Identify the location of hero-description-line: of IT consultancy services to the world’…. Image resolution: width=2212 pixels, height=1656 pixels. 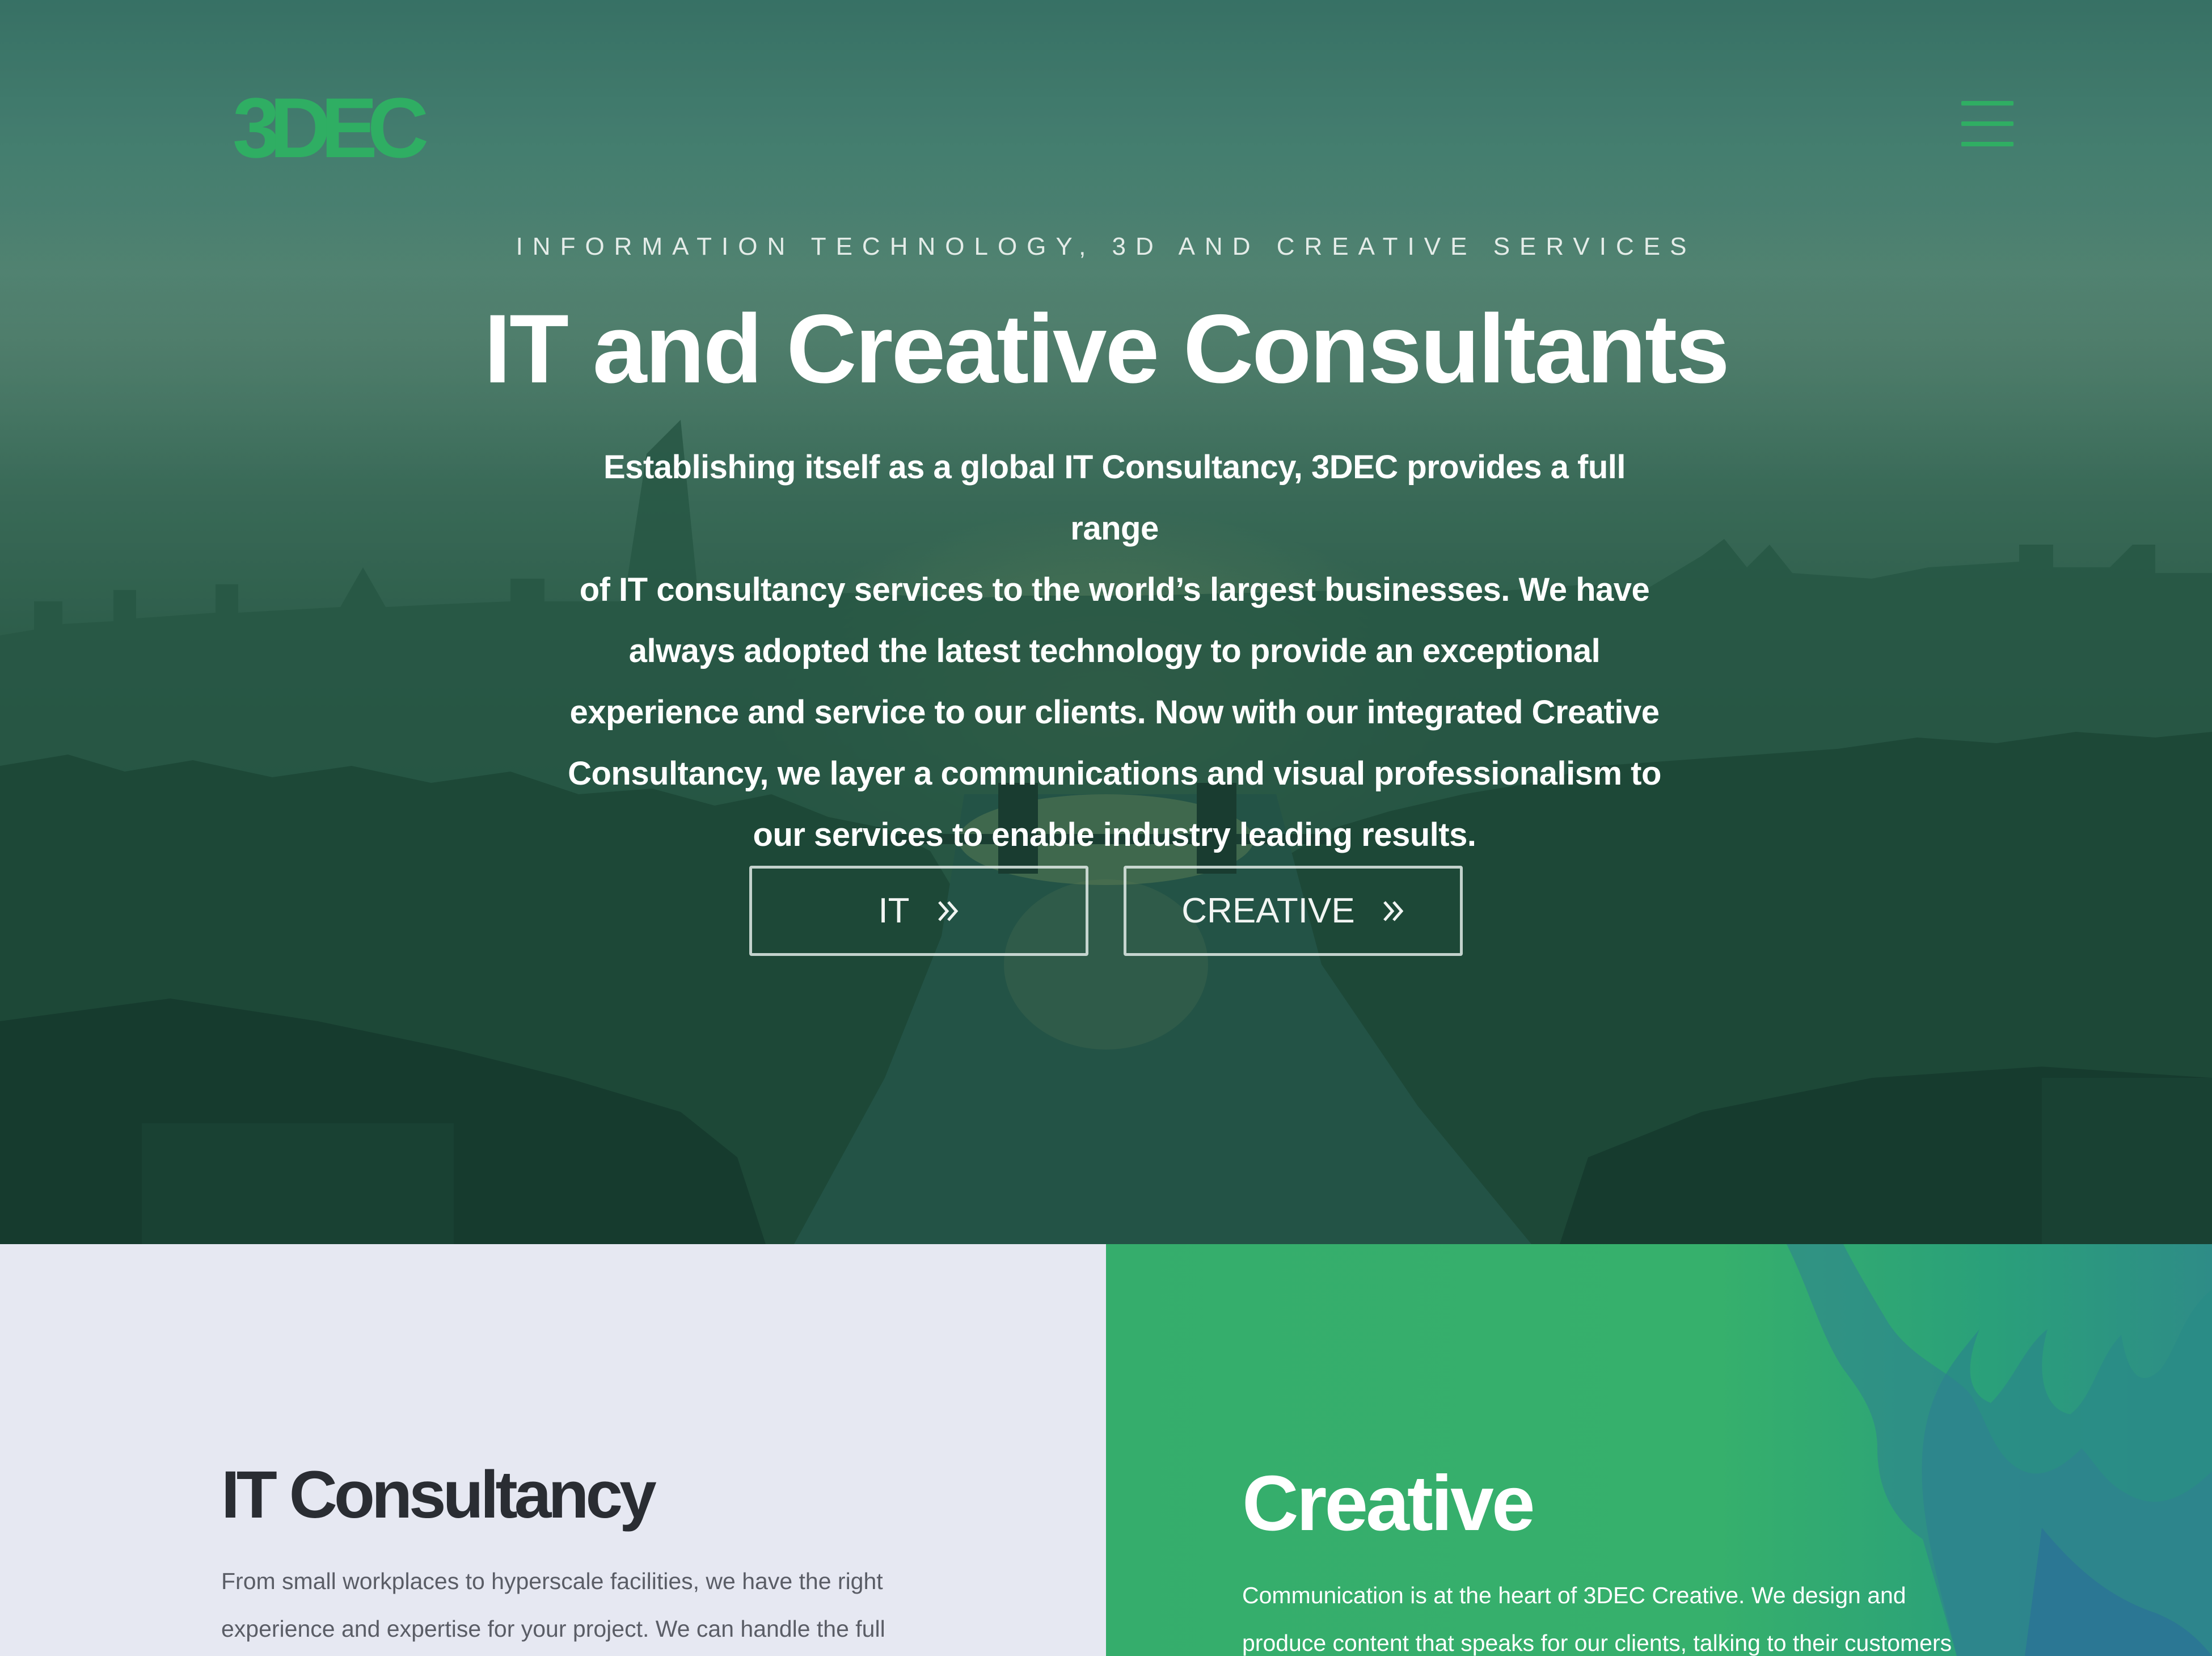
(1114, 589).